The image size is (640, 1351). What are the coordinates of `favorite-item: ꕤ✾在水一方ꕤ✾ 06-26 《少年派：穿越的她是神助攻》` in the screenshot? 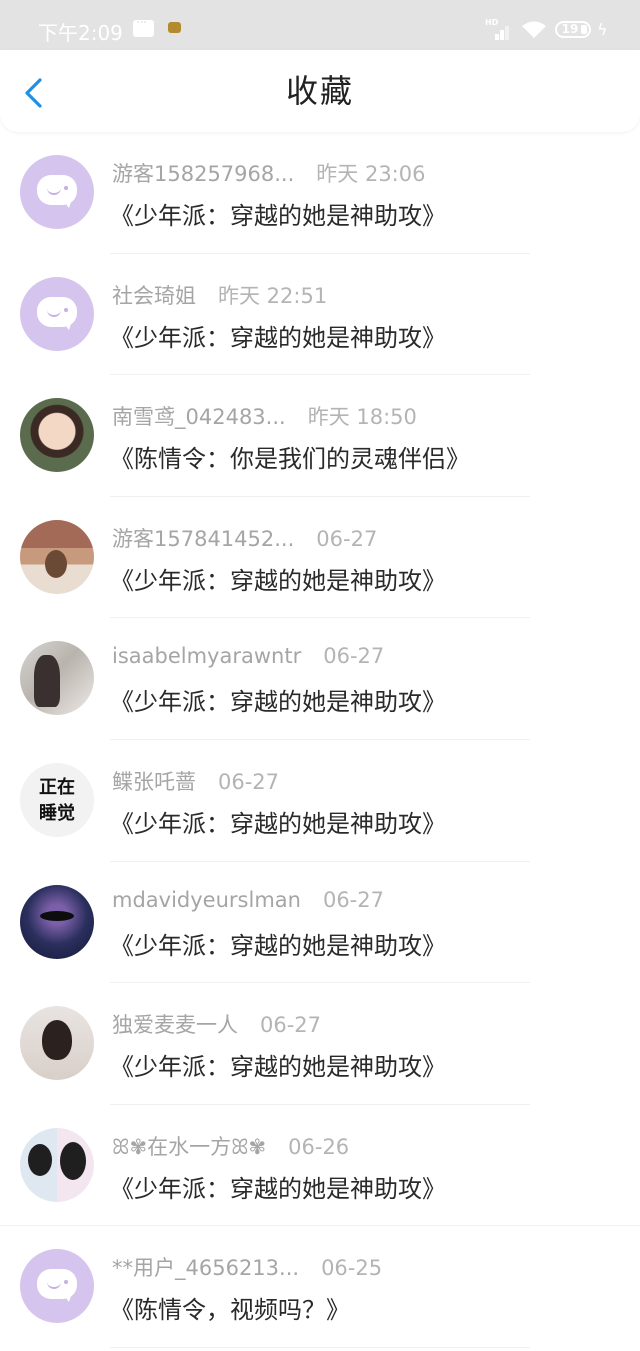 It's located at (320, 1166).